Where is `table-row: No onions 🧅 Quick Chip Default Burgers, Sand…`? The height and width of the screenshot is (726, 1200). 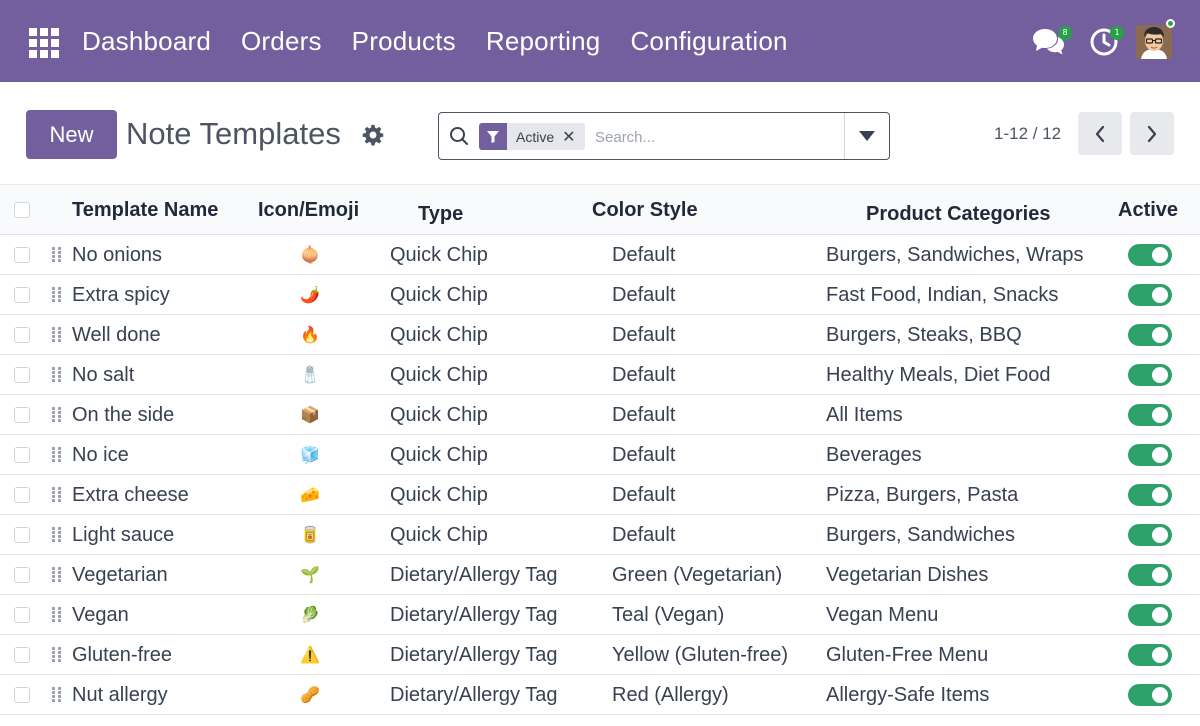
table-row: No onions 🧅 Quick Chip Default Burgers, Sand… is located at coordinates (600, 255).